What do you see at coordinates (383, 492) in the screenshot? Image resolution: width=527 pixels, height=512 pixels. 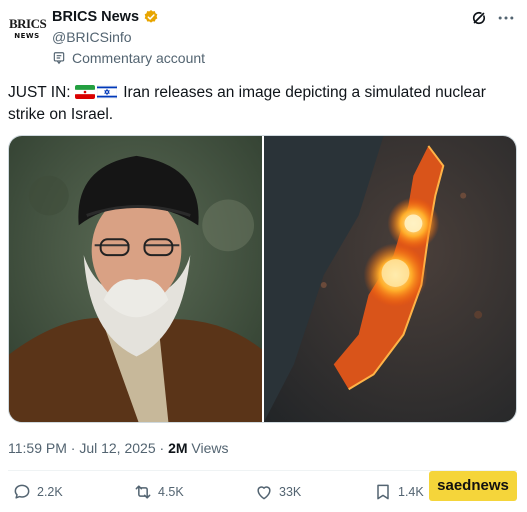 I see `bookmark-icon` at bounding box center [383, 492].